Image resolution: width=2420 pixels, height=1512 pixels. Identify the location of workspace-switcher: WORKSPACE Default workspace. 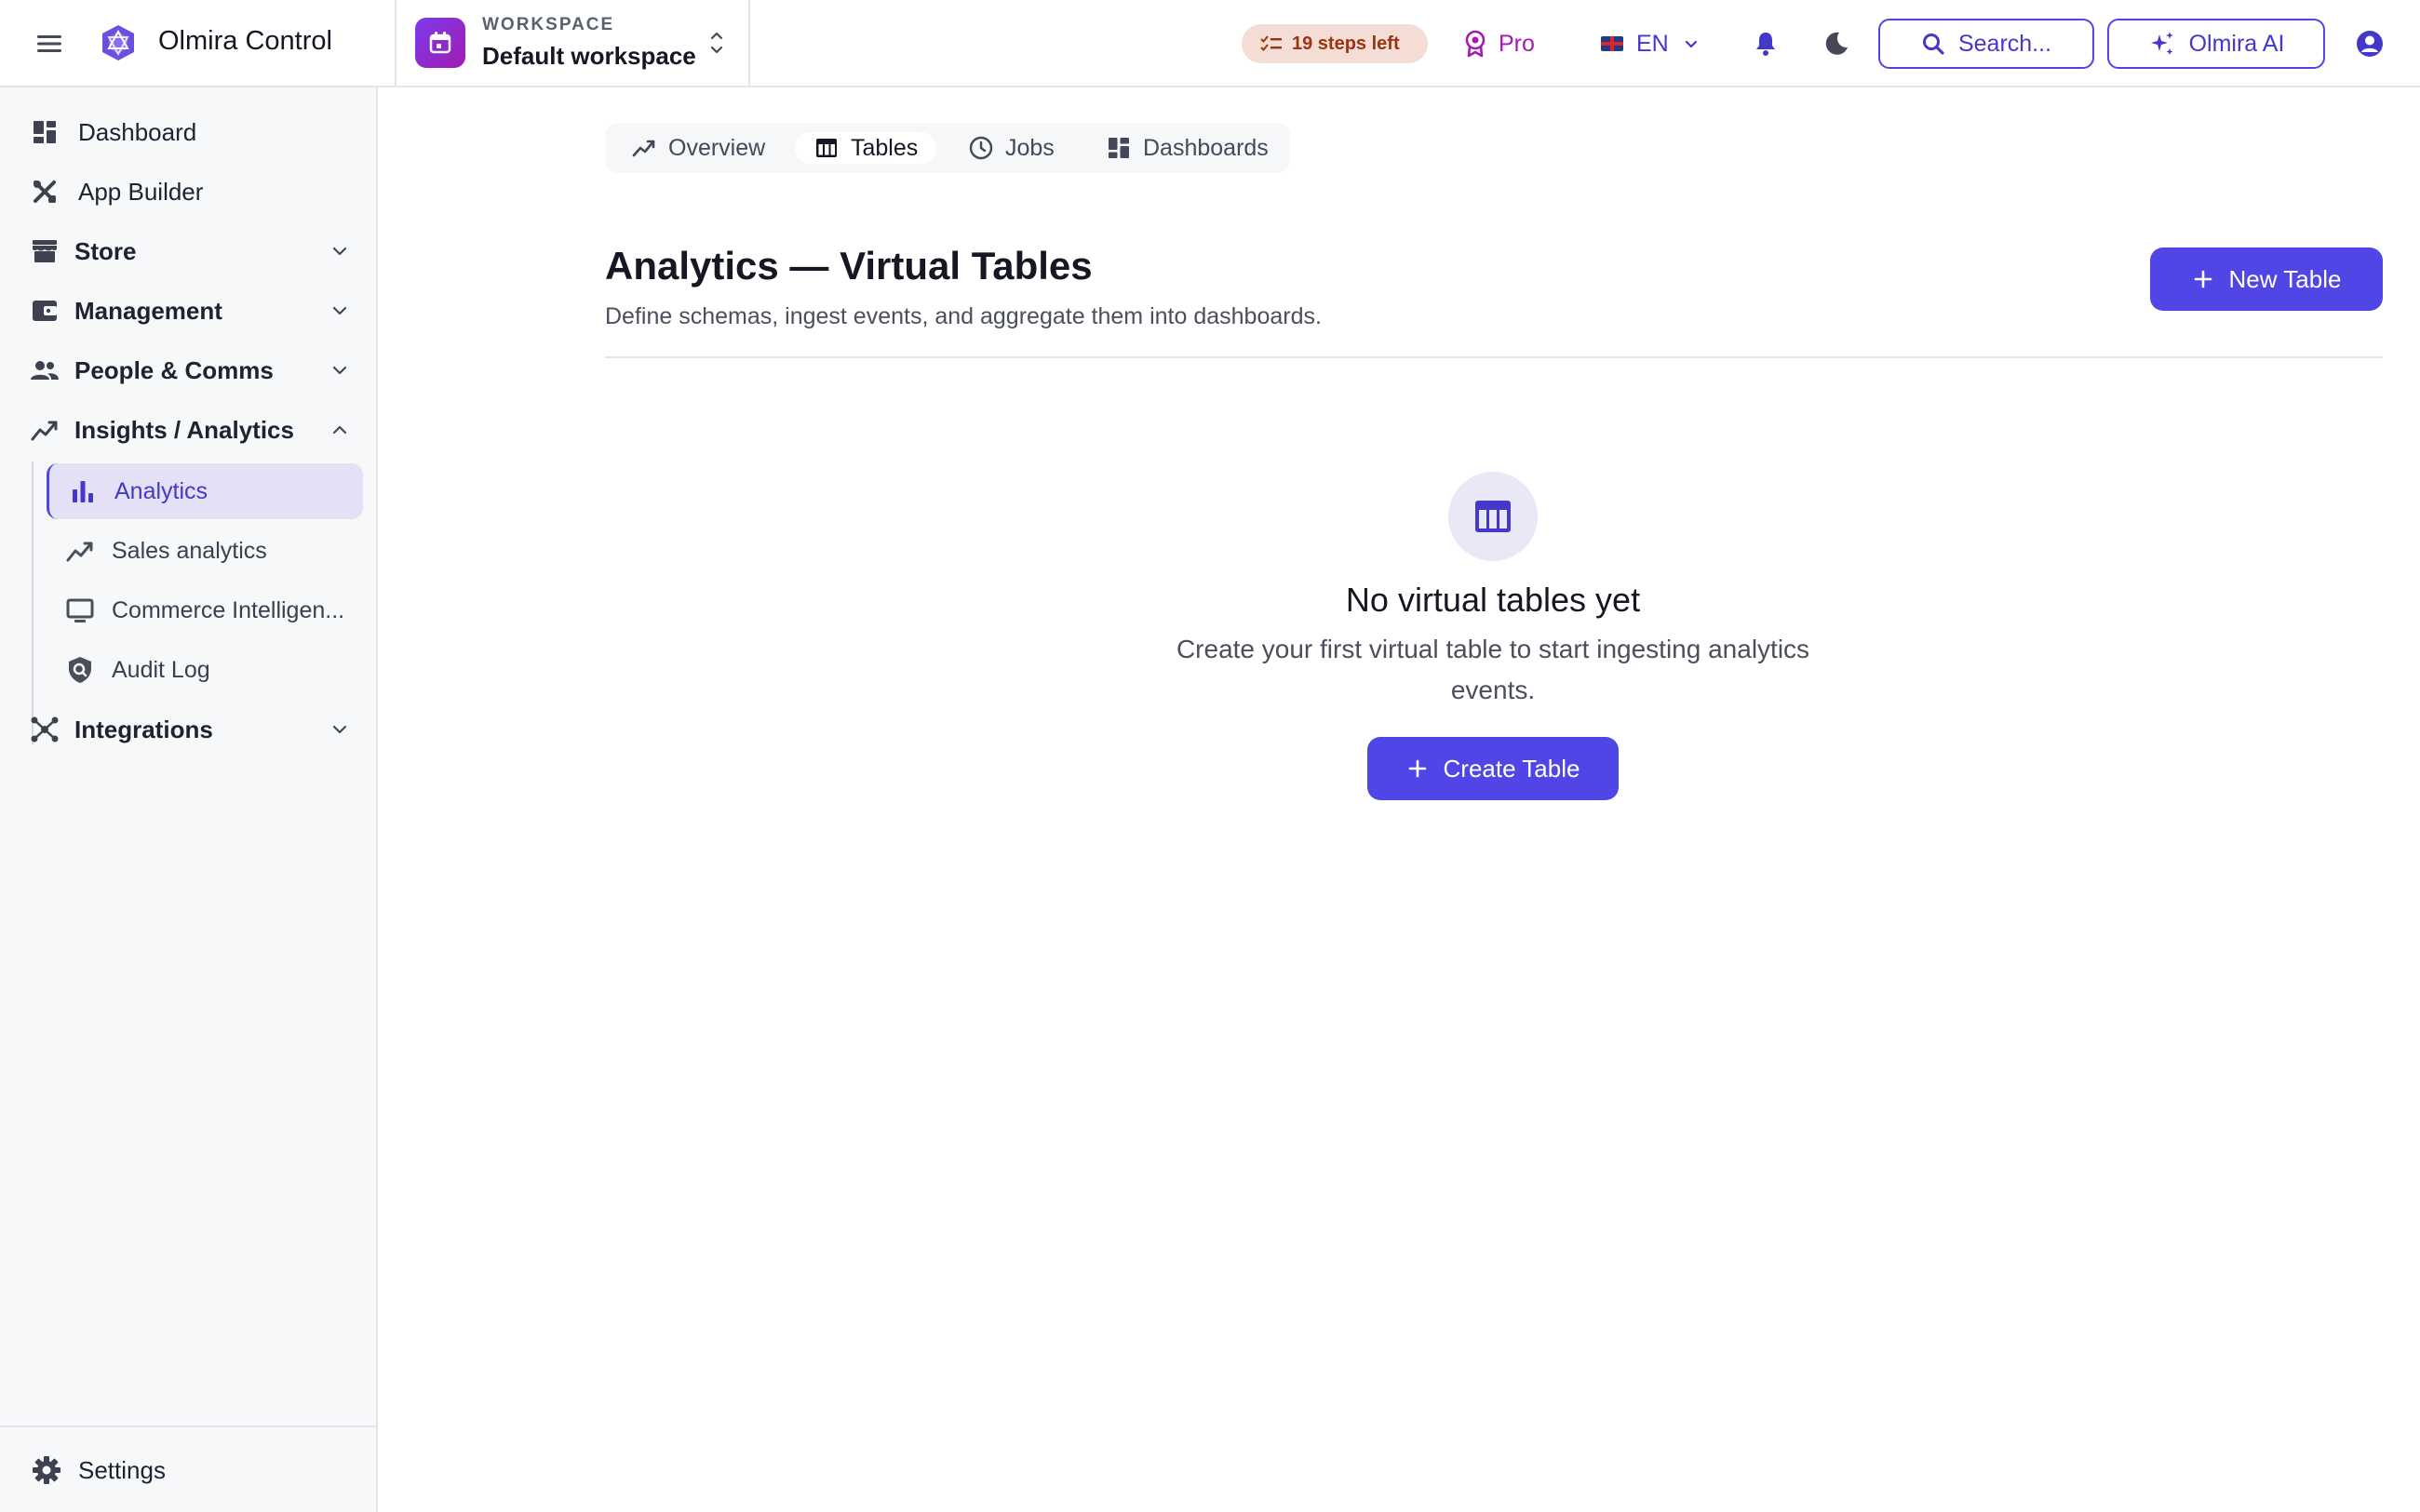
(573, 43).